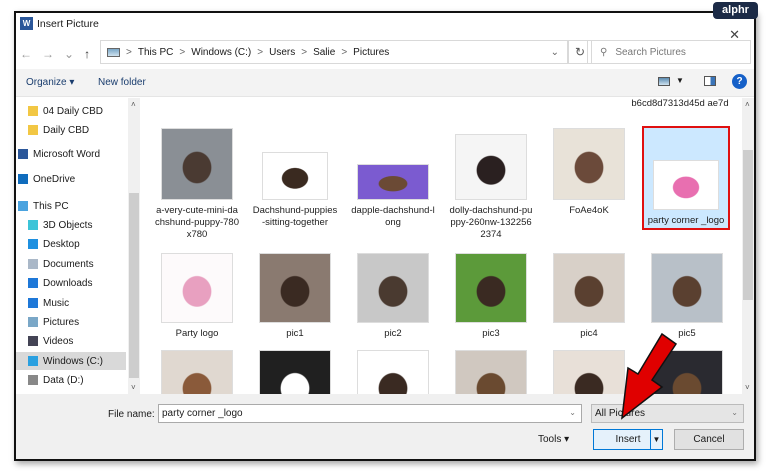  I want to click on sidebar-item: Daily CBD, so click(58, 130).